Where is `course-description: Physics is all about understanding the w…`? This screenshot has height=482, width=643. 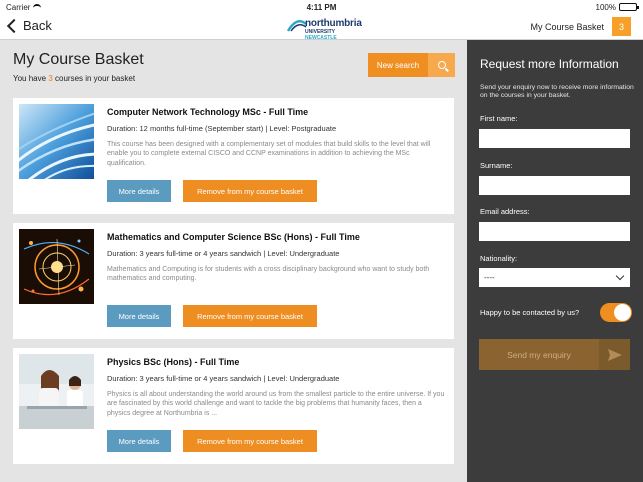 course-description: Physics is all about understanding the w… is located at coordinates (276, 404).